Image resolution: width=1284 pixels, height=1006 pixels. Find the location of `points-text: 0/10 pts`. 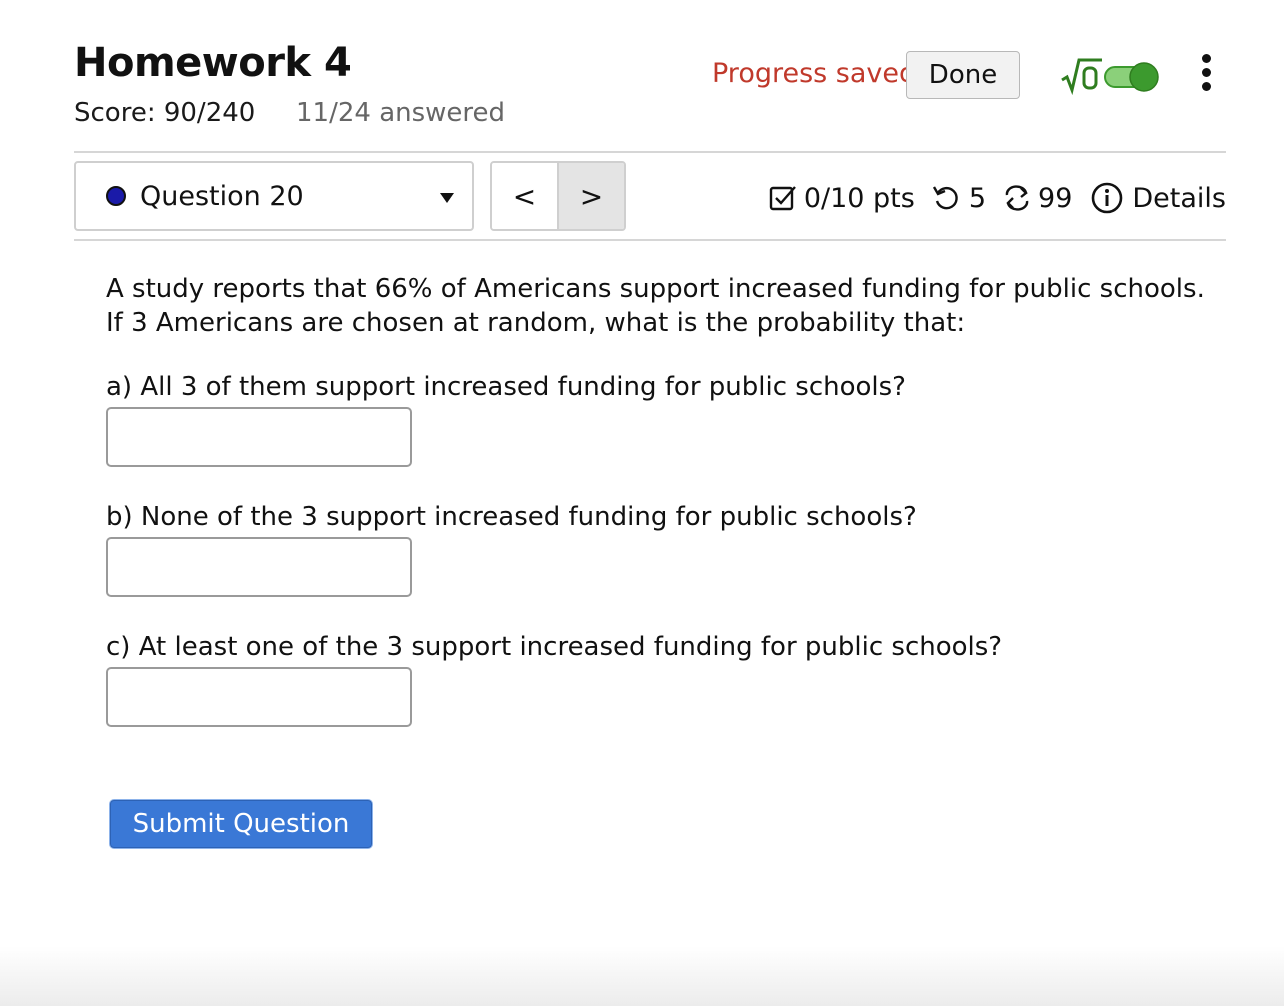

points-text: 0/10 pts is located at coordinates (859, 198).